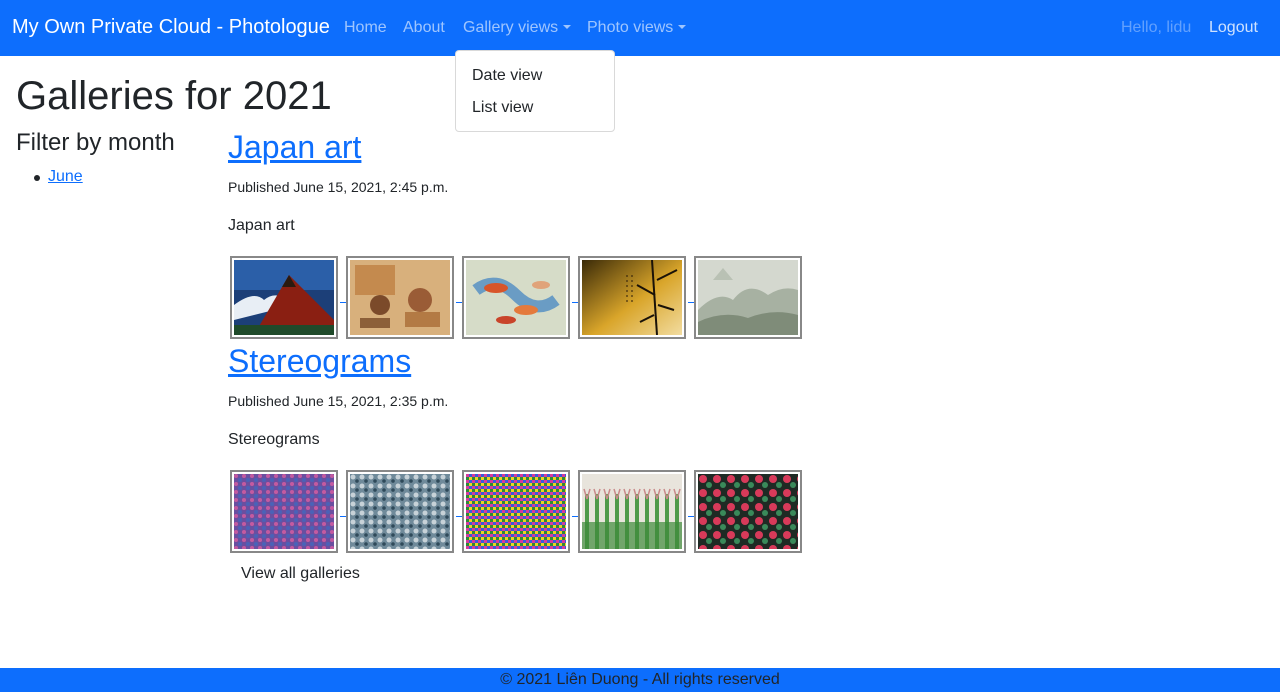  I want to click on month-filter-june: June, so click(65, 177).